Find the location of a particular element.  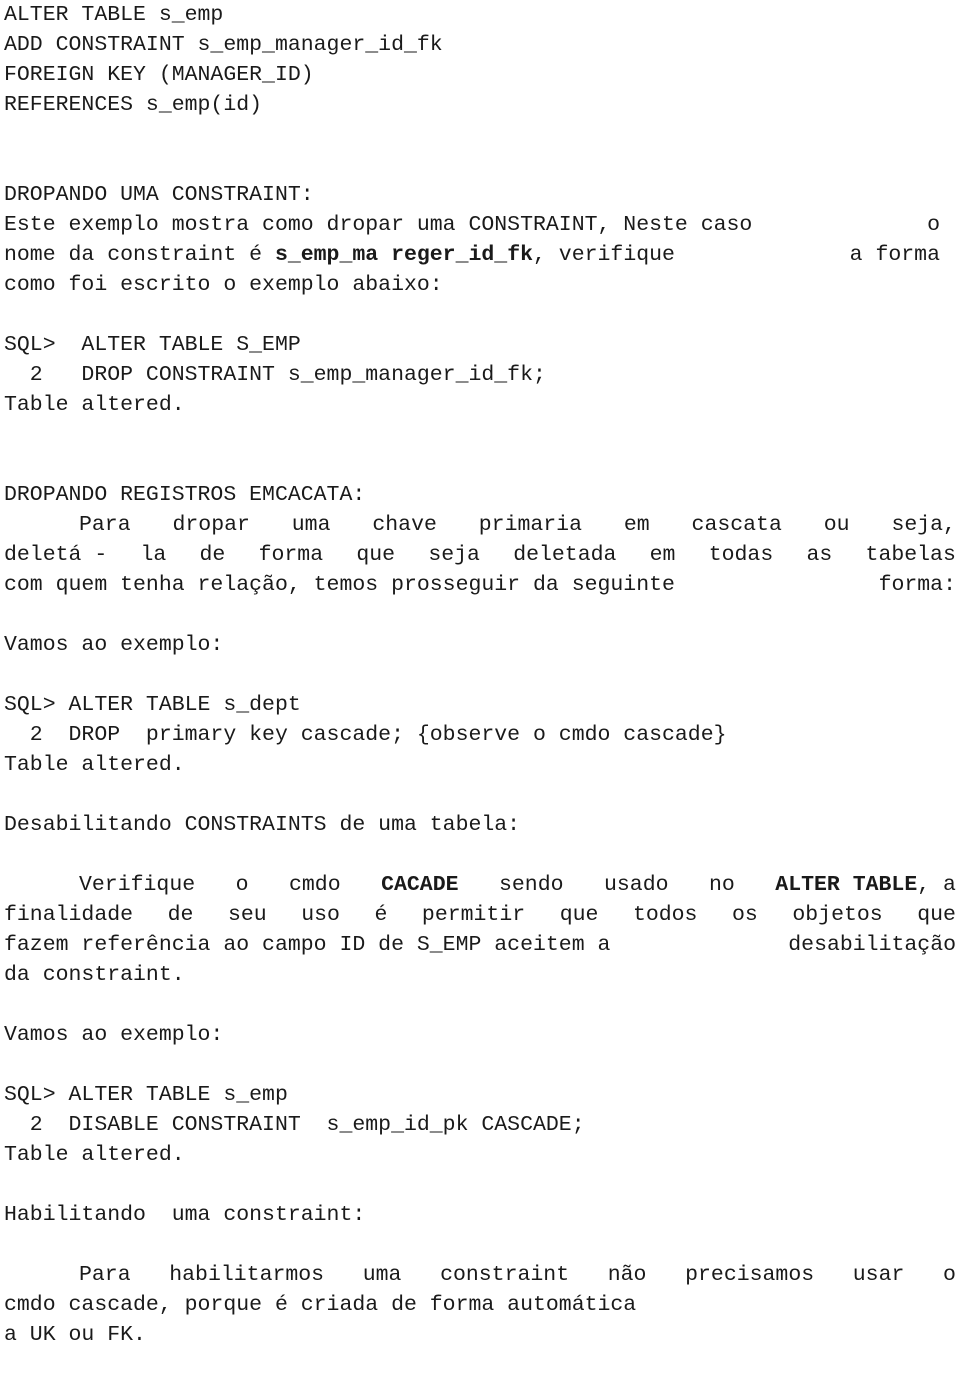

paragraph-text: usado is located at coordinates (636, 885).